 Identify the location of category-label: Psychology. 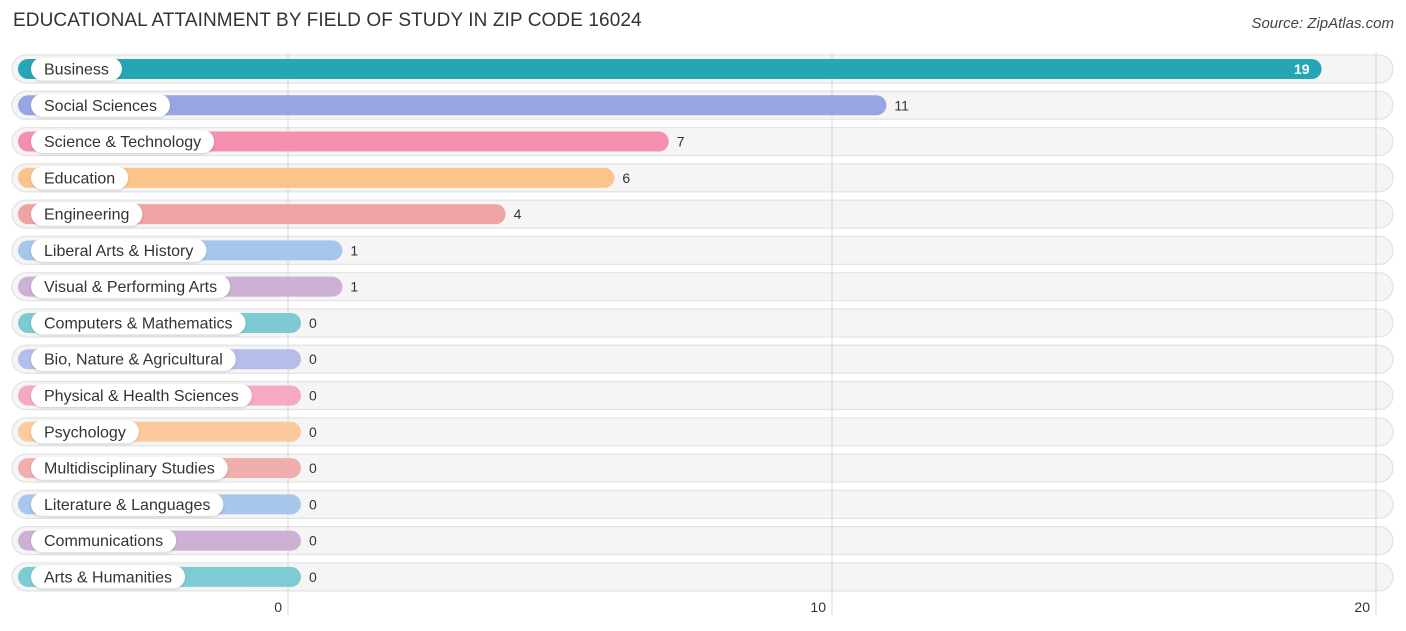
(85, 432).